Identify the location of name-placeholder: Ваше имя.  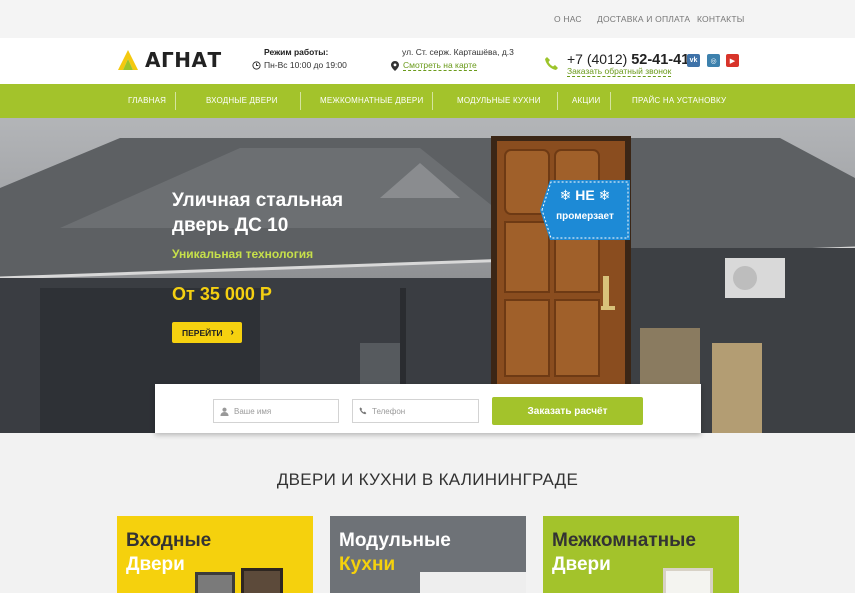
(253, 411).